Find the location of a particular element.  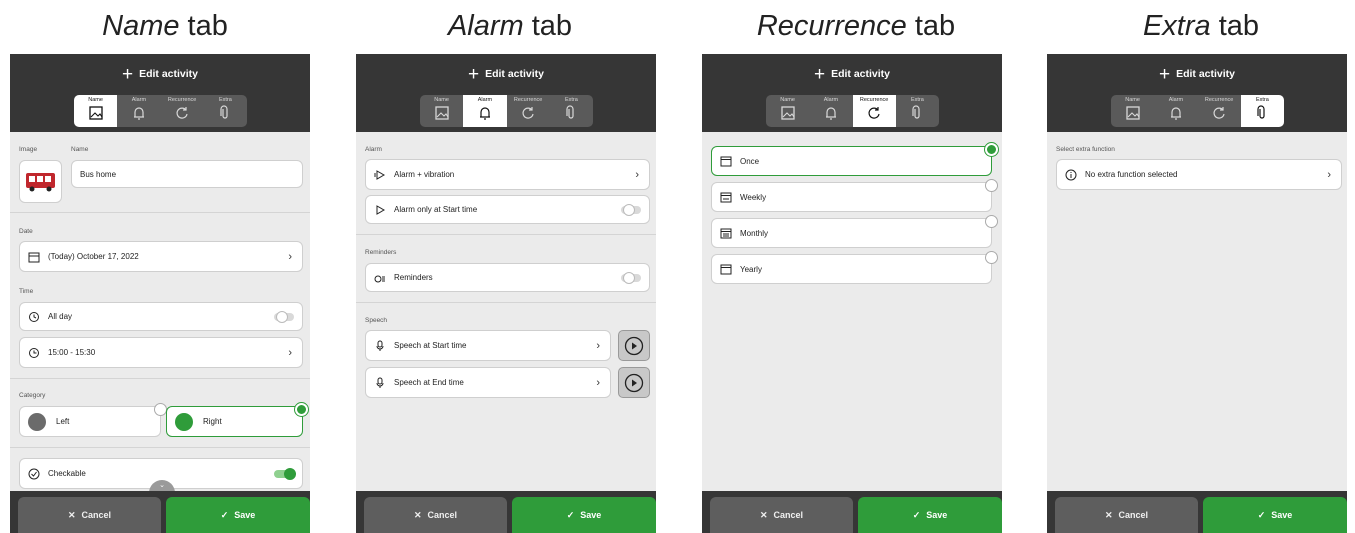

checkable-toggle is located at coordinates (285, 473).